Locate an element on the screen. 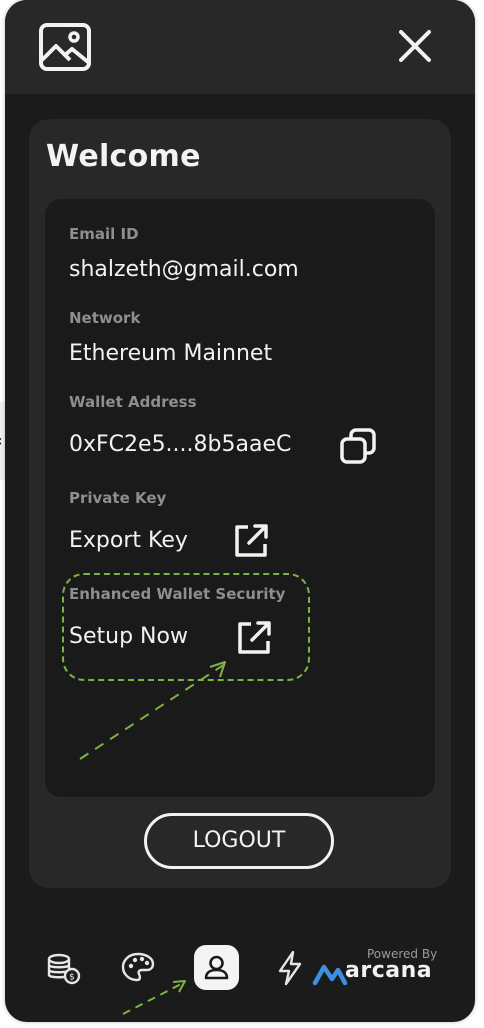 The image size is (484, 1028). email-label: Email ID is located at coordinates (104, 234).